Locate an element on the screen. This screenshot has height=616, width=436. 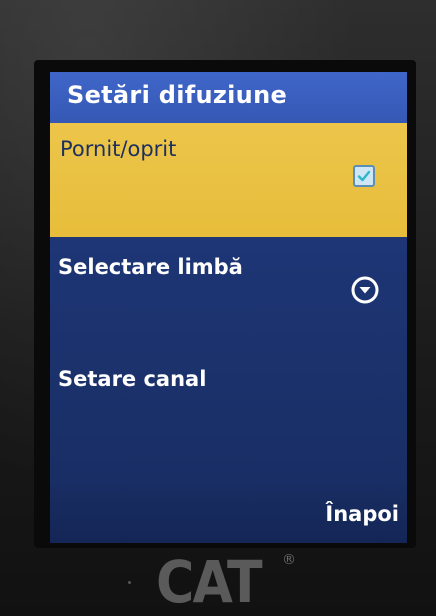
menu-item-channel-label: Setare canal is located at coordinates (132, 379).